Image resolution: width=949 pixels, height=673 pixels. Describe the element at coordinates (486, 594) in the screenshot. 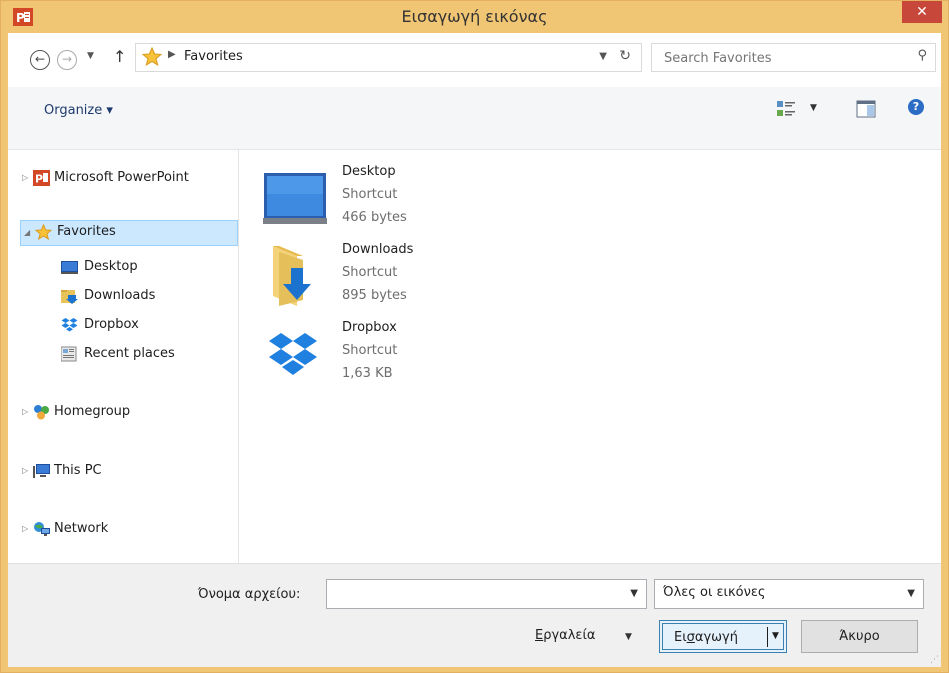

I see `filename-combobox: ▼` at that location.